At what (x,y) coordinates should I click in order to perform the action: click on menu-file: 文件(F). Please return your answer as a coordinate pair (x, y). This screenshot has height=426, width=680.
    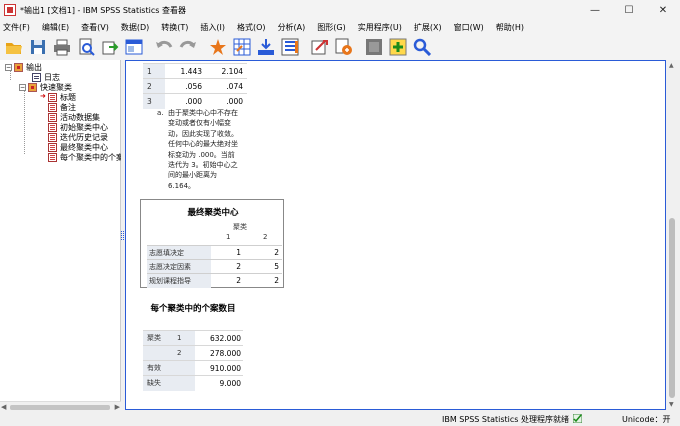
    Looking at the image, I should click on (16, 27).